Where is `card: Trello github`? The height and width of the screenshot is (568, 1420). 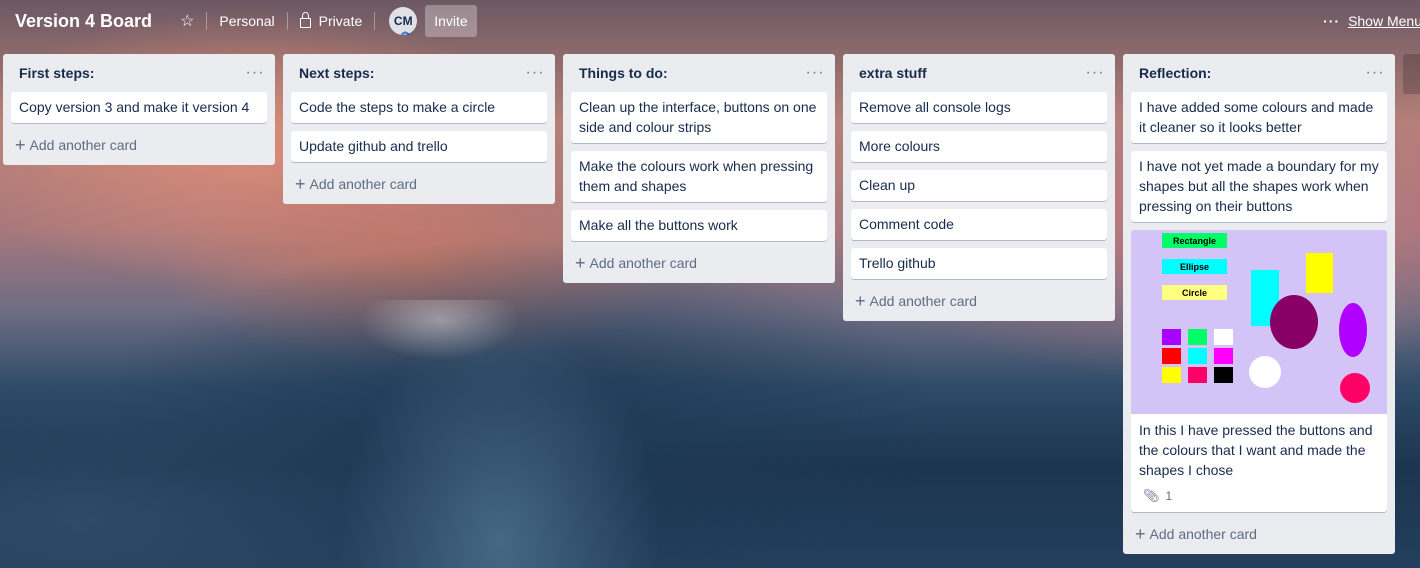
card: Trello github is located at coordinates (979, 263).